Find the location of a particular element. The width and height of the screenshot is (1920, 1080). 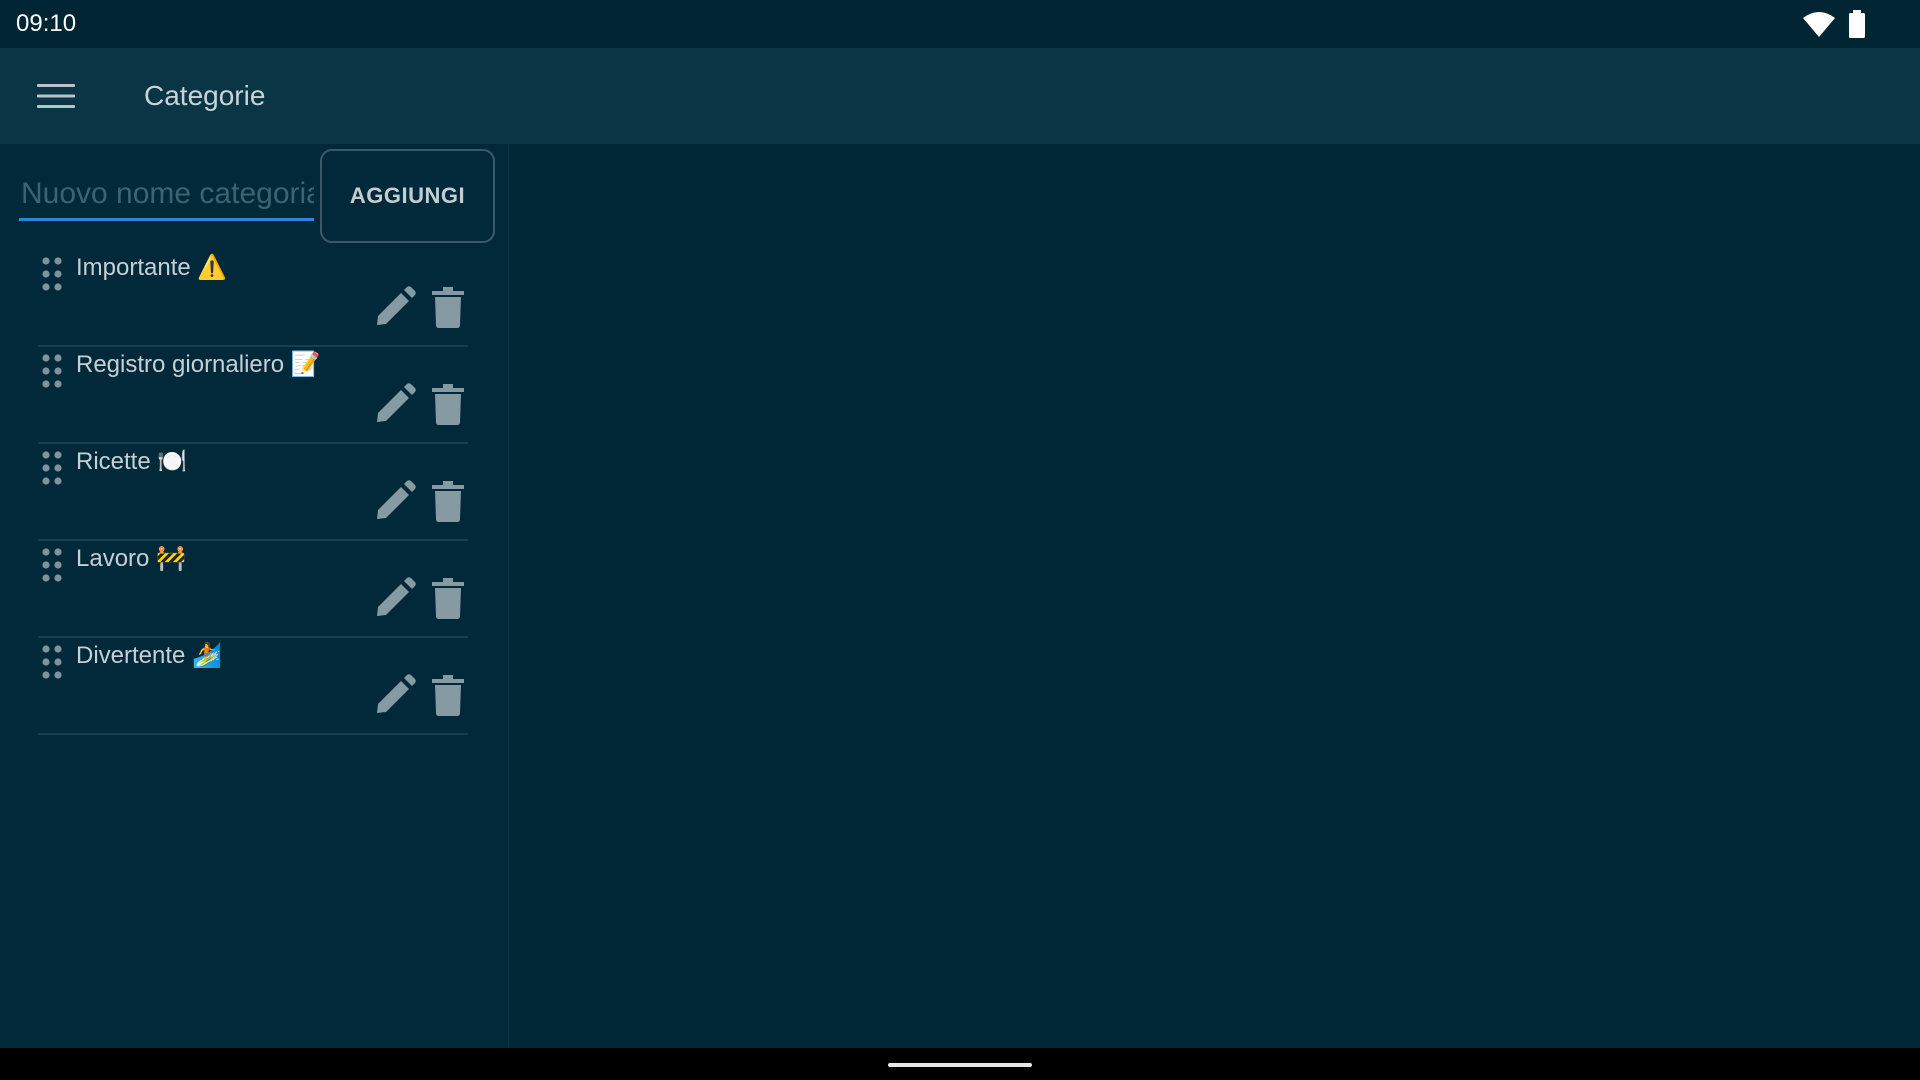

new-category-input is located at coordinates (166, 195).